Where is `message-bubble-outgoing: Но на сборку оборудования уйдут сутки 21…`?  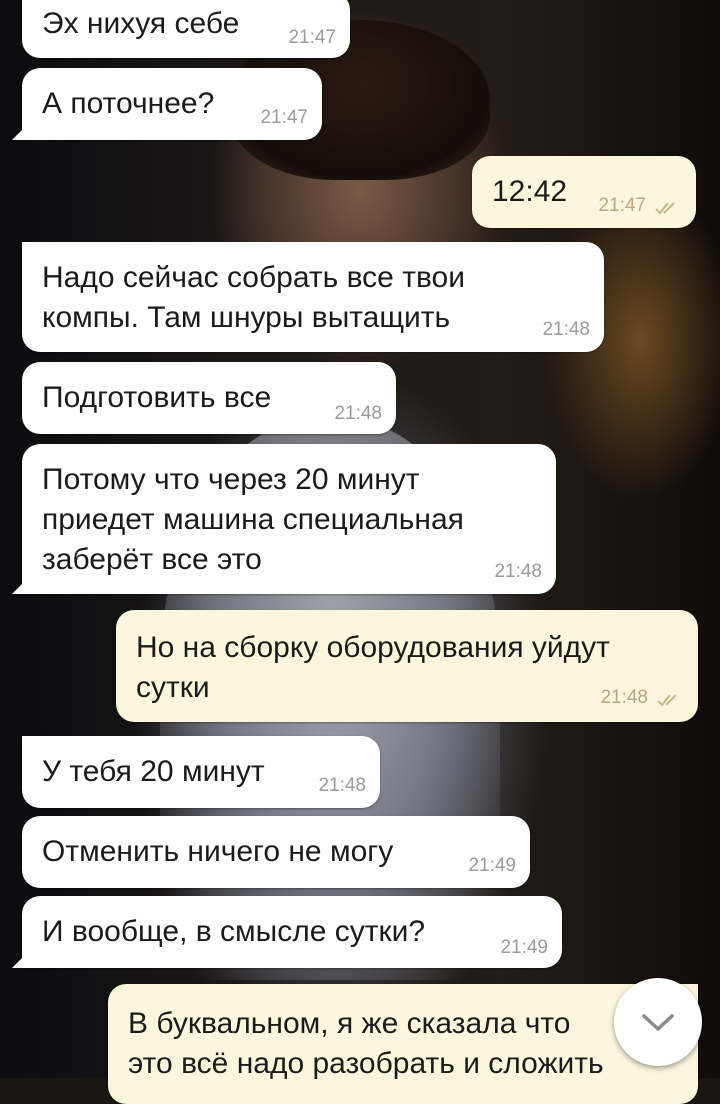
message-bubble-outgoing: Но на сборку оборудования уйдут сутки 21… is located at coordinates (407, 666).